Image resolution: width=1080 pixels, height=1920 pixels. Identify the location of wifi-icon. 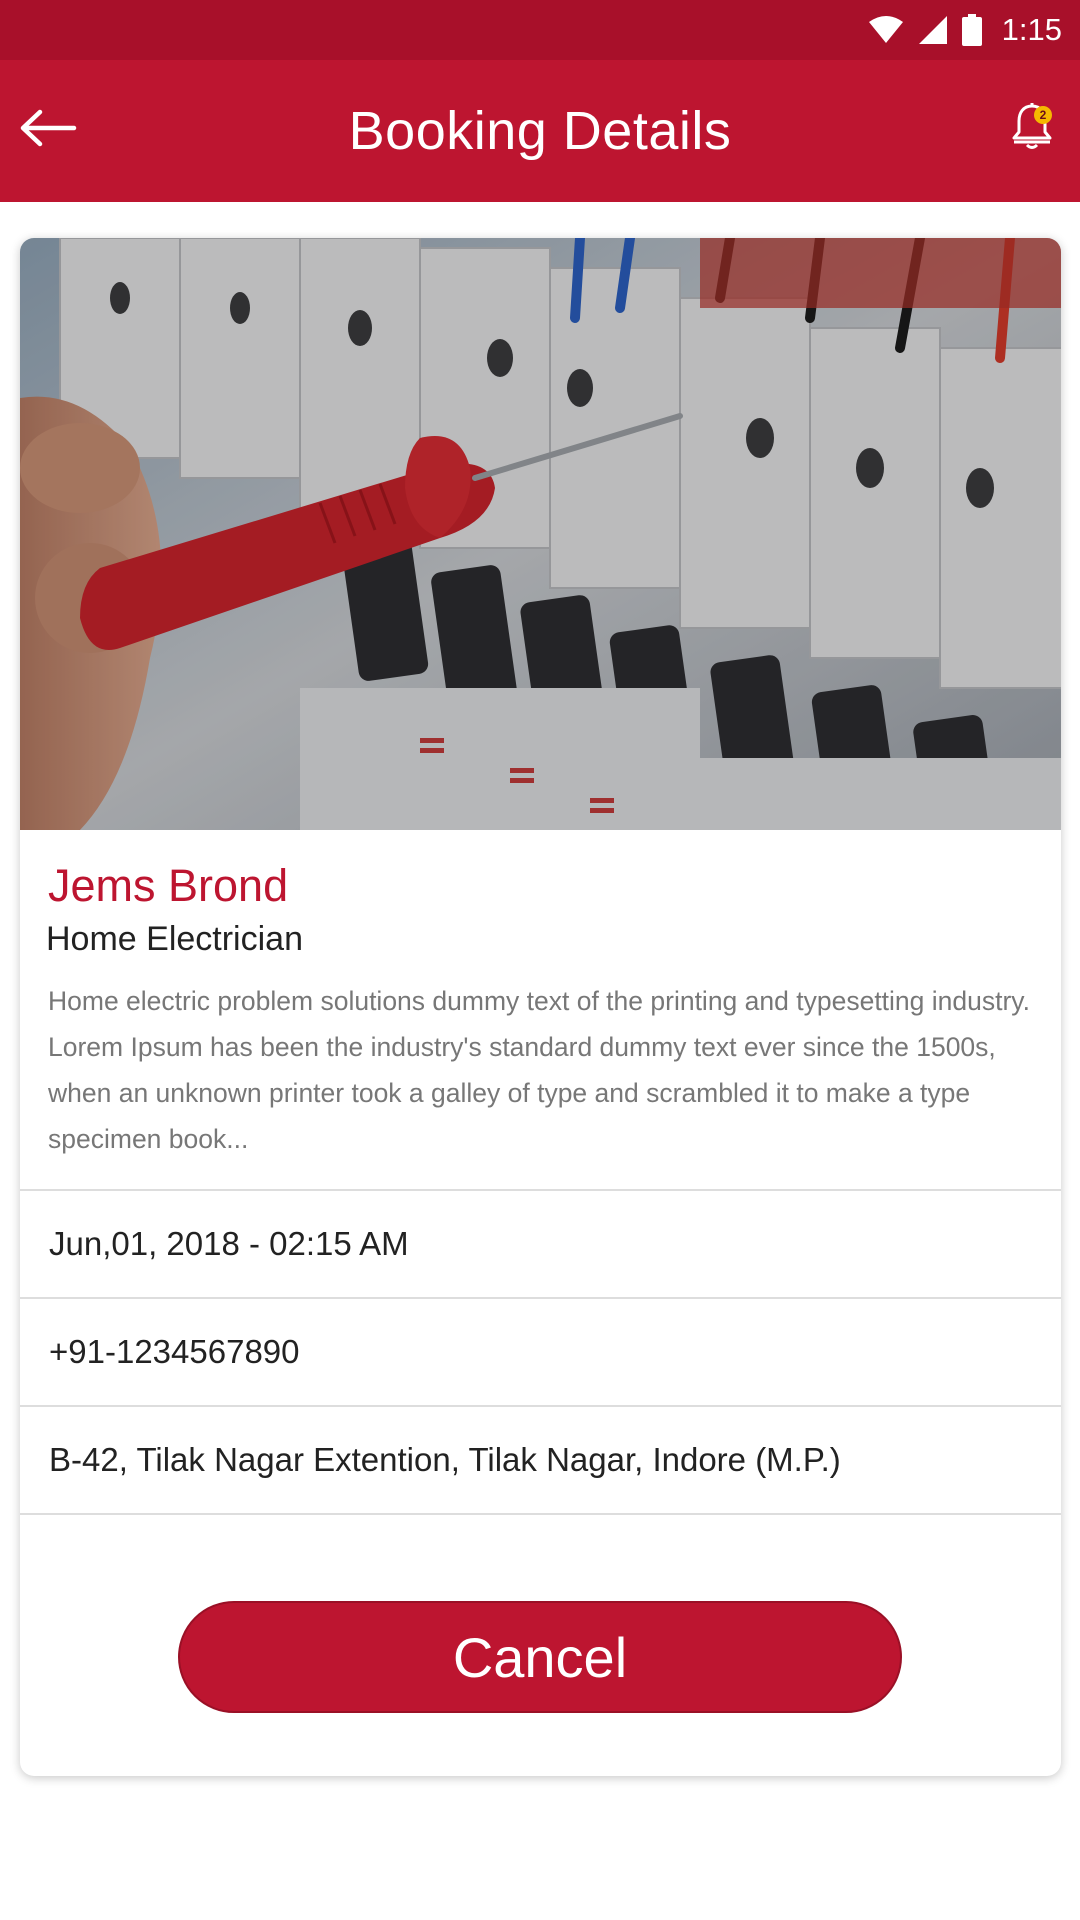
(886, 30).